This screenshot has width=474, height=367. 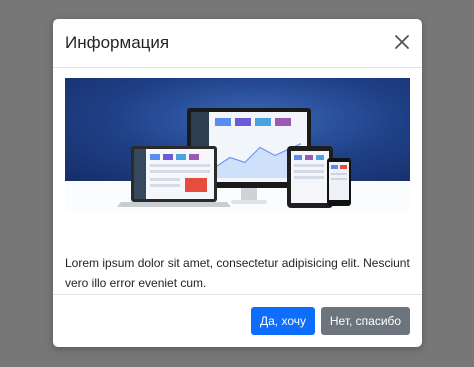 What do you see at coordinates (237, 320) in the screenshot?
I see `modal-footer: Да, хочу Нет, спасибо` at bounding box center [237, 320].